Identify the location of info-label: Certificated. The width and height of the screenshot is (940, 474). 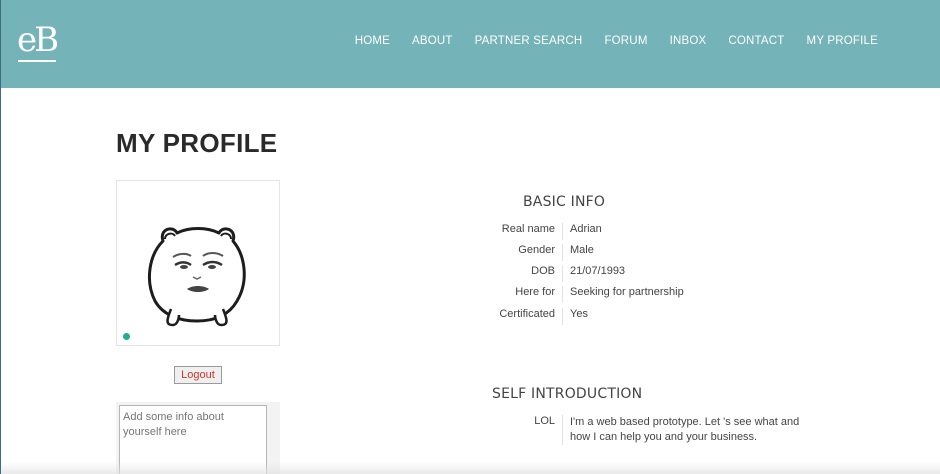
(527, 314).